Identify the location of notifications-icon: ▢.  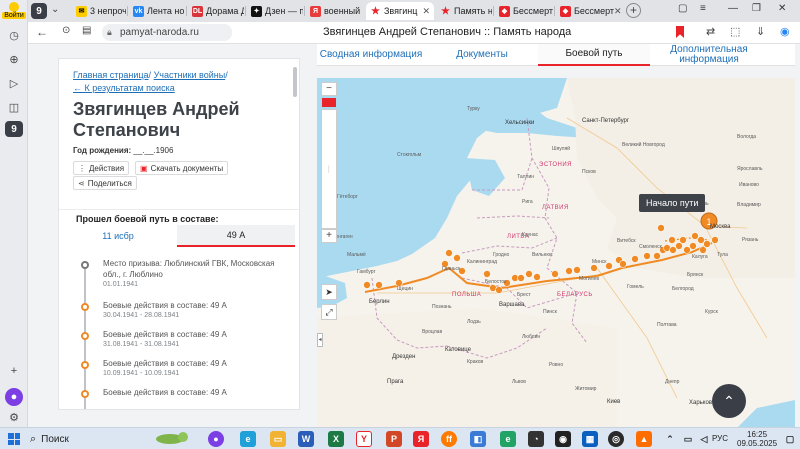
(790, 439).